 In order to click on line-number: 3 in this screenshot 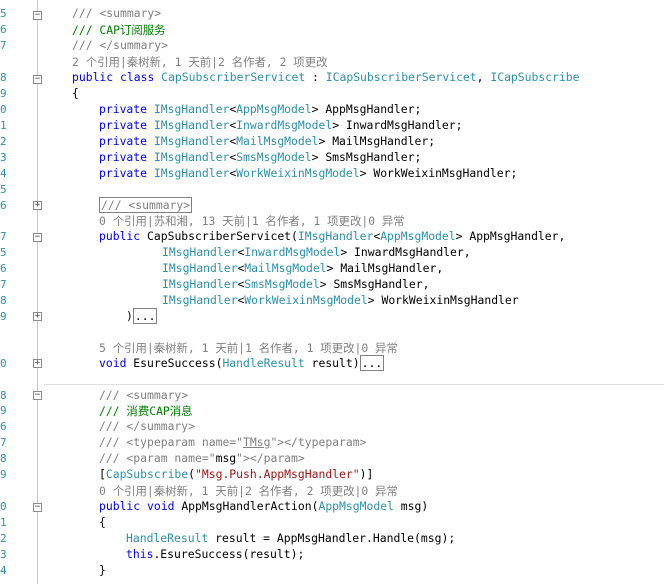, I will do `click(3, 157)`.